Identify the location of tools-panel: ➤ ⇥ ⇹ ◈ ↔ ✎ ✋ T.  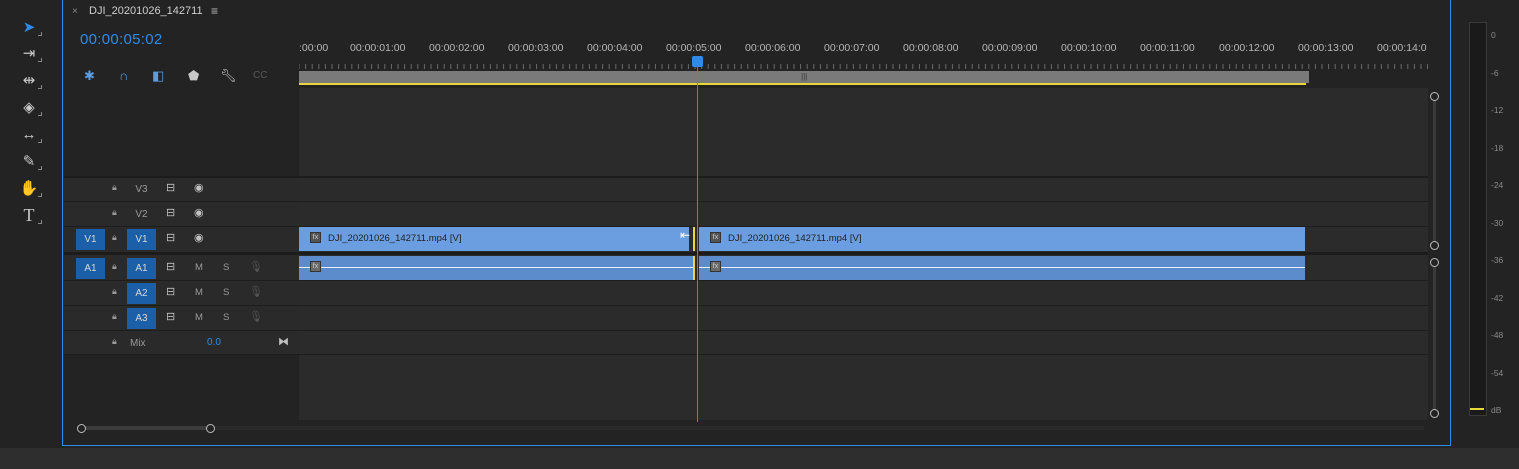
(29, 224).